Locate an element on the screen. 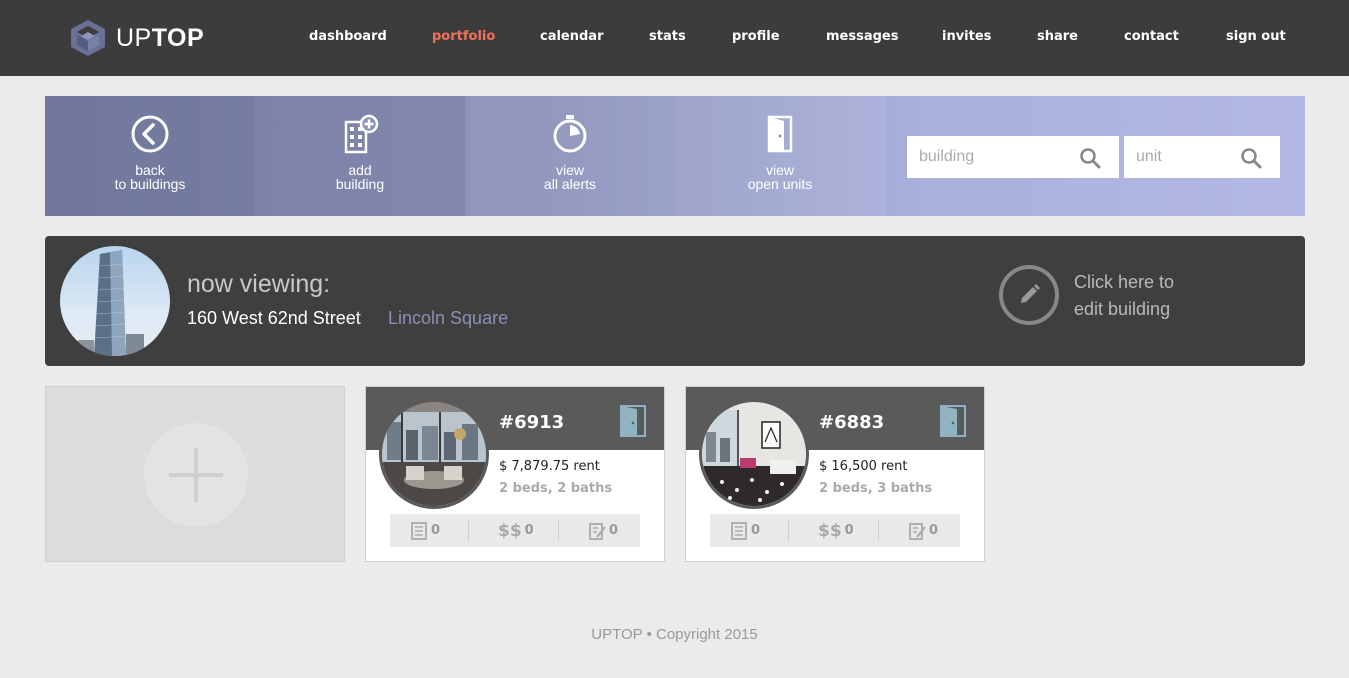 Image resolution: width=1349 pixels, height=678 pixels. nav-invites: invites is located at coordinates (966, 36).